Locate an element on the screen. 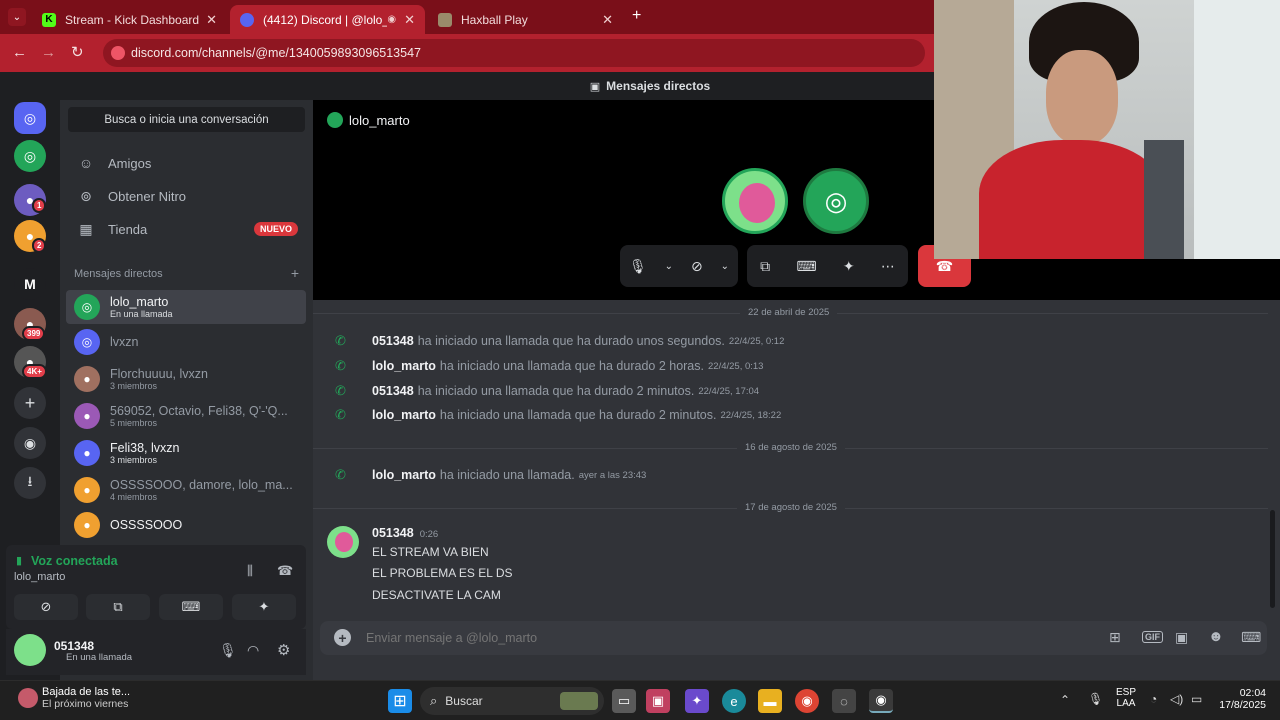  sticker-icon: ▣ is located at coordinates (1181, 637).